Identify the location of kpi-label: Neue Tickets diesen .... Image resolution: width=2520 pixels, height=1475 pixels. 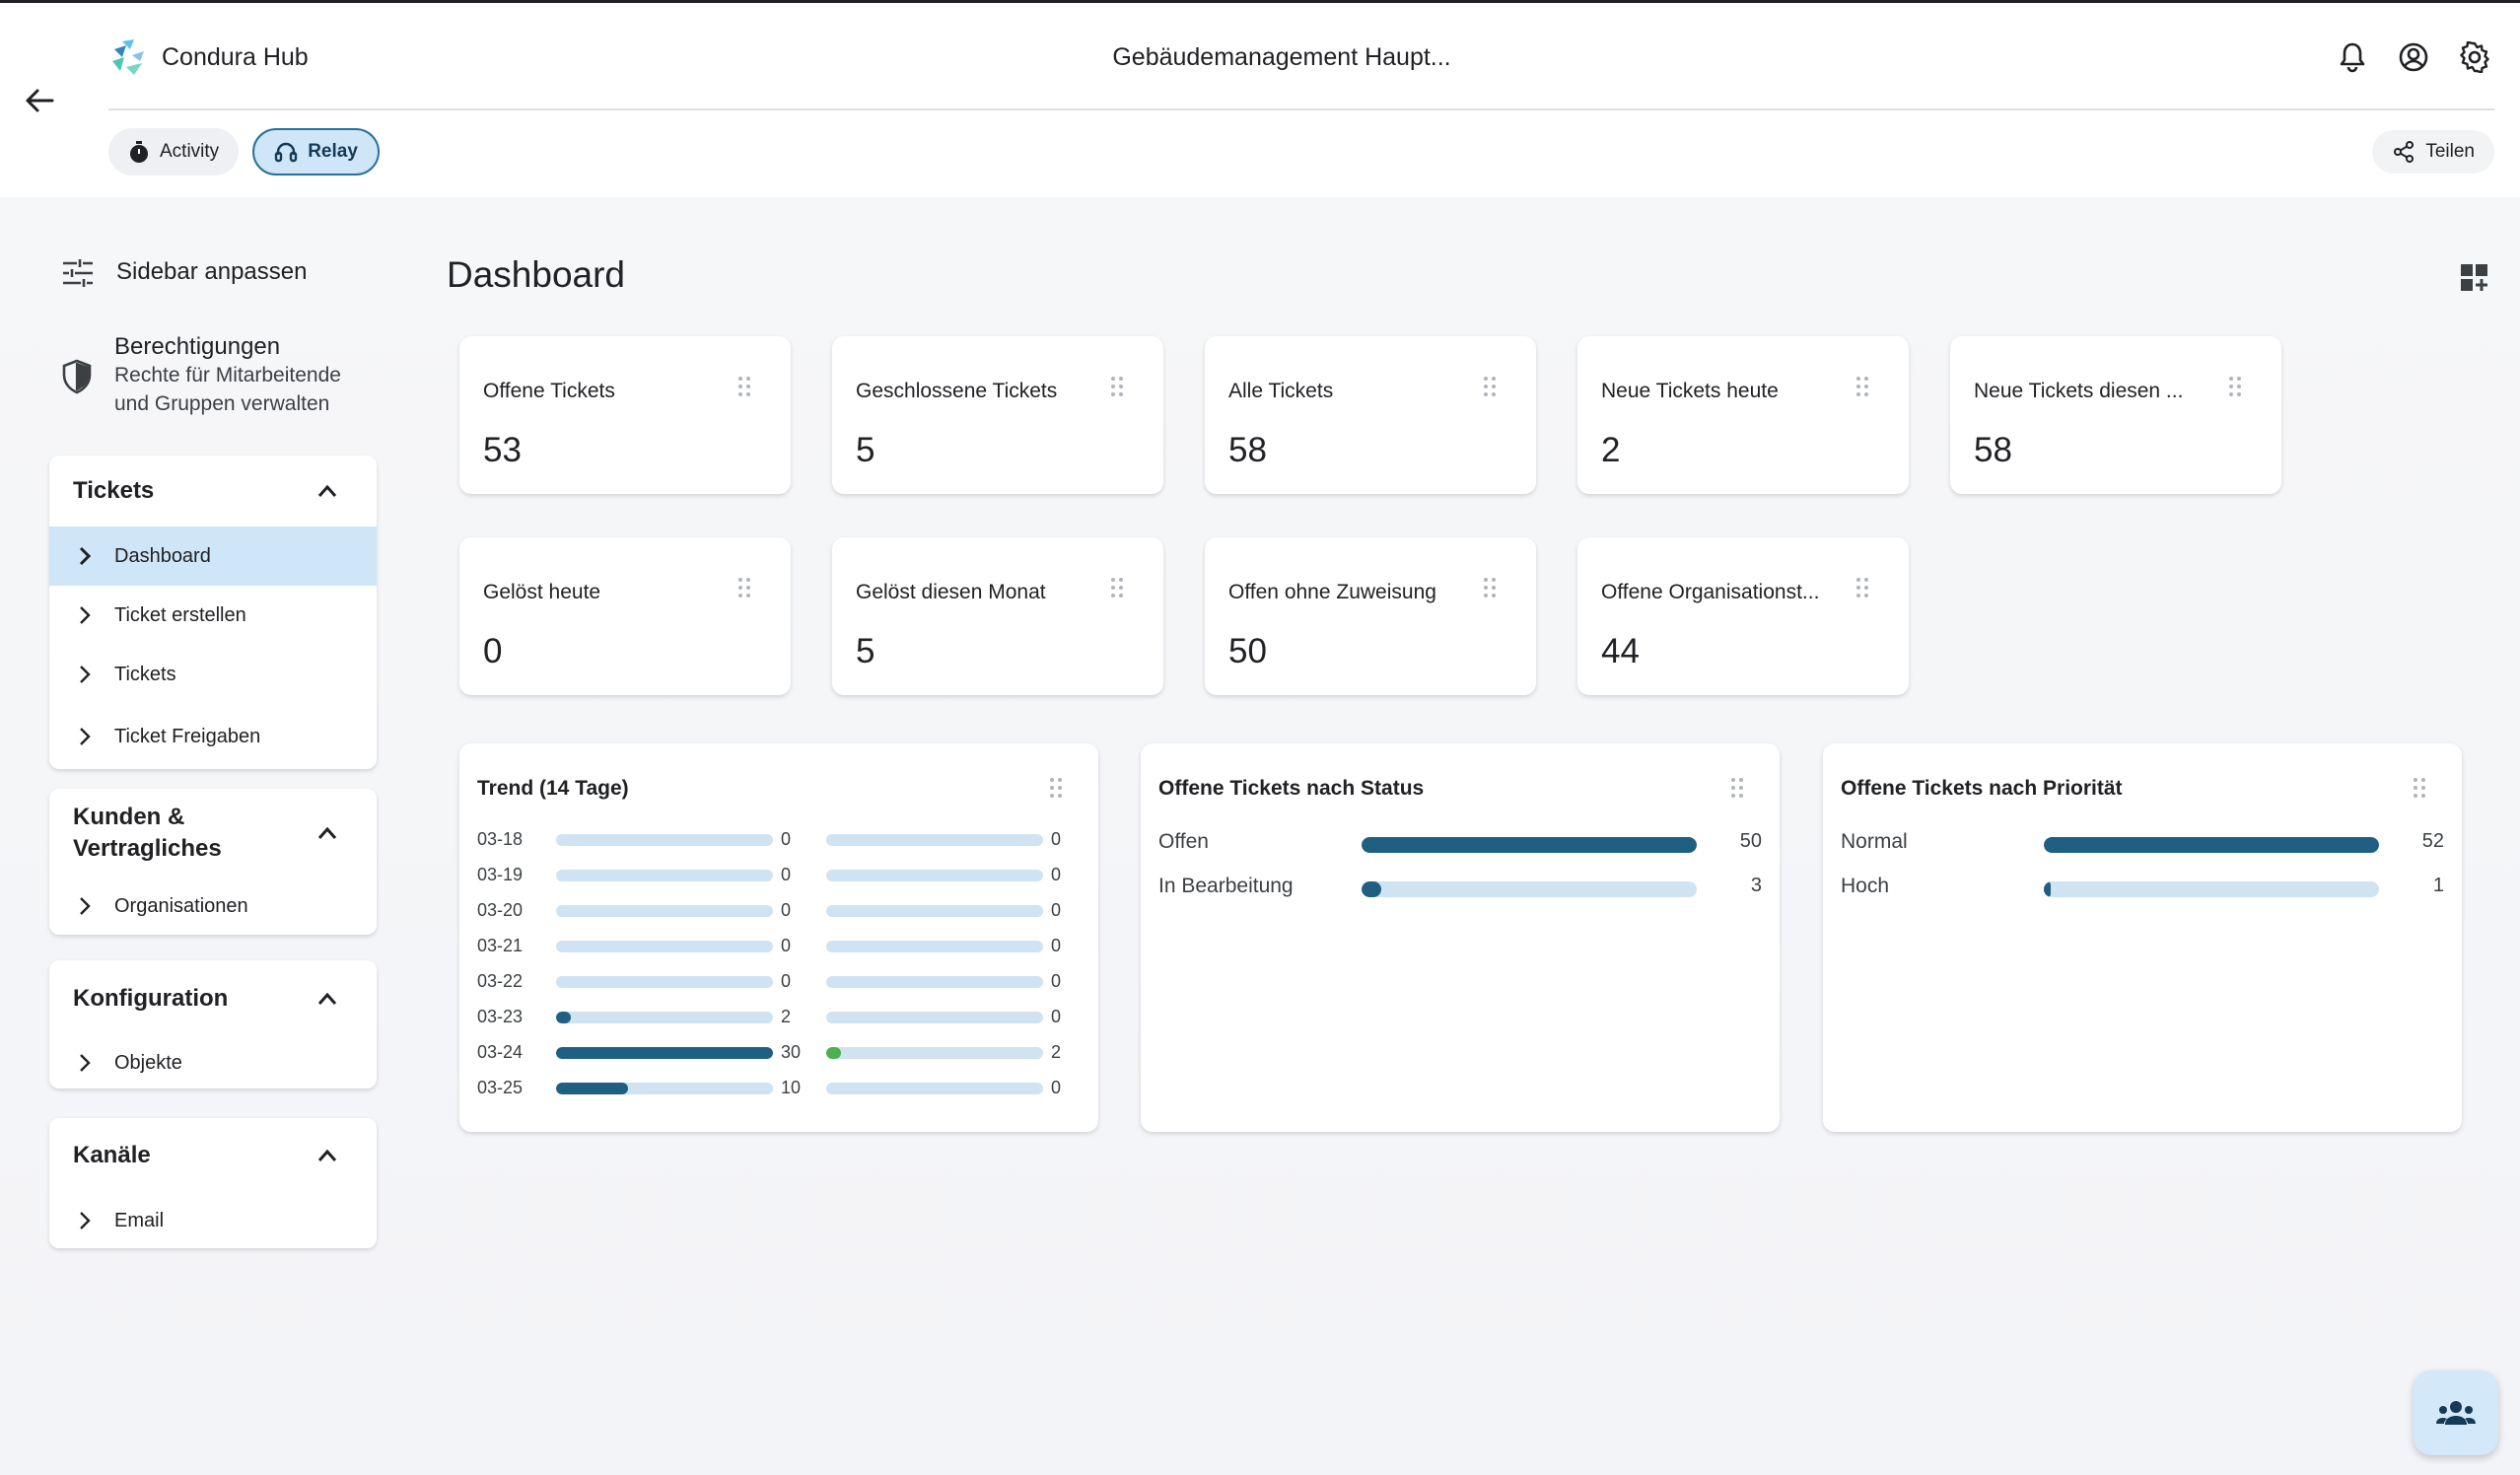
(2079, 391).